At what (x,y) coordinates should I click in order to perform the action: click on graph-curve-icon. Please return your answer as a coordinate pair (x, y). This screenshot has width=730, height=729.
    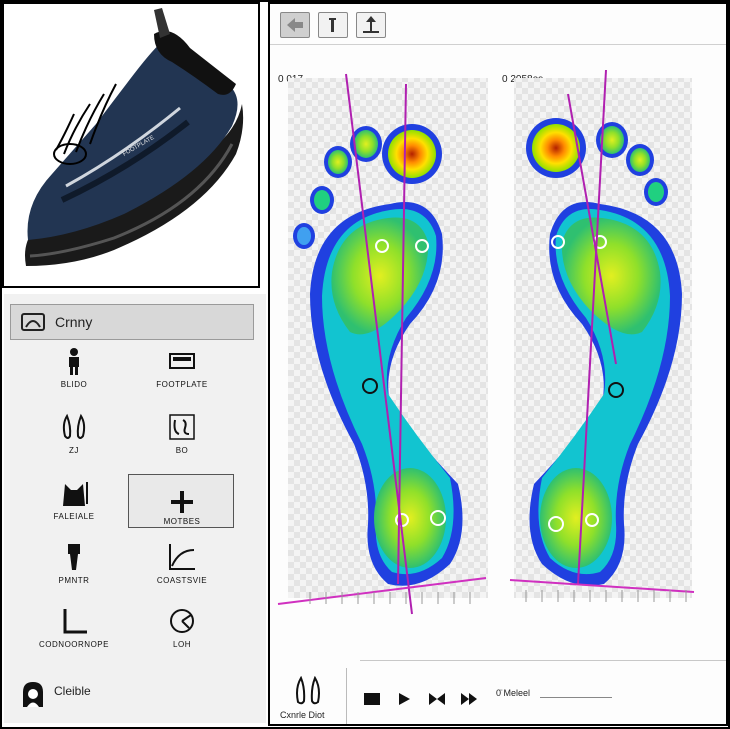
    Looking at the image, I should click on (182, 557).